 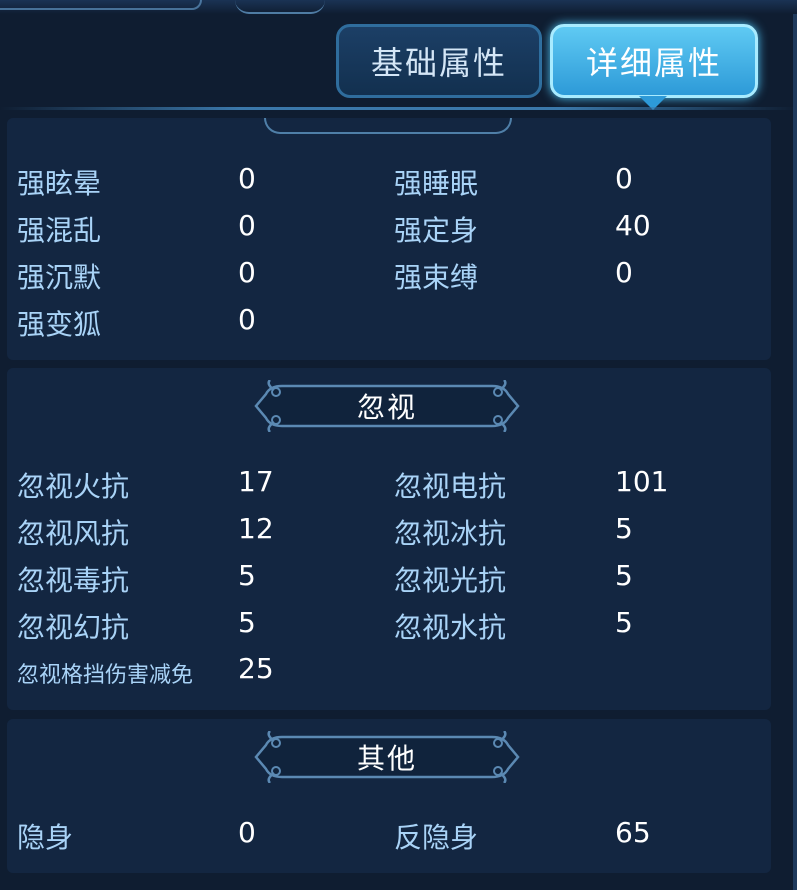 I want to click on stat-value: 40, so click(x=633, y=225).